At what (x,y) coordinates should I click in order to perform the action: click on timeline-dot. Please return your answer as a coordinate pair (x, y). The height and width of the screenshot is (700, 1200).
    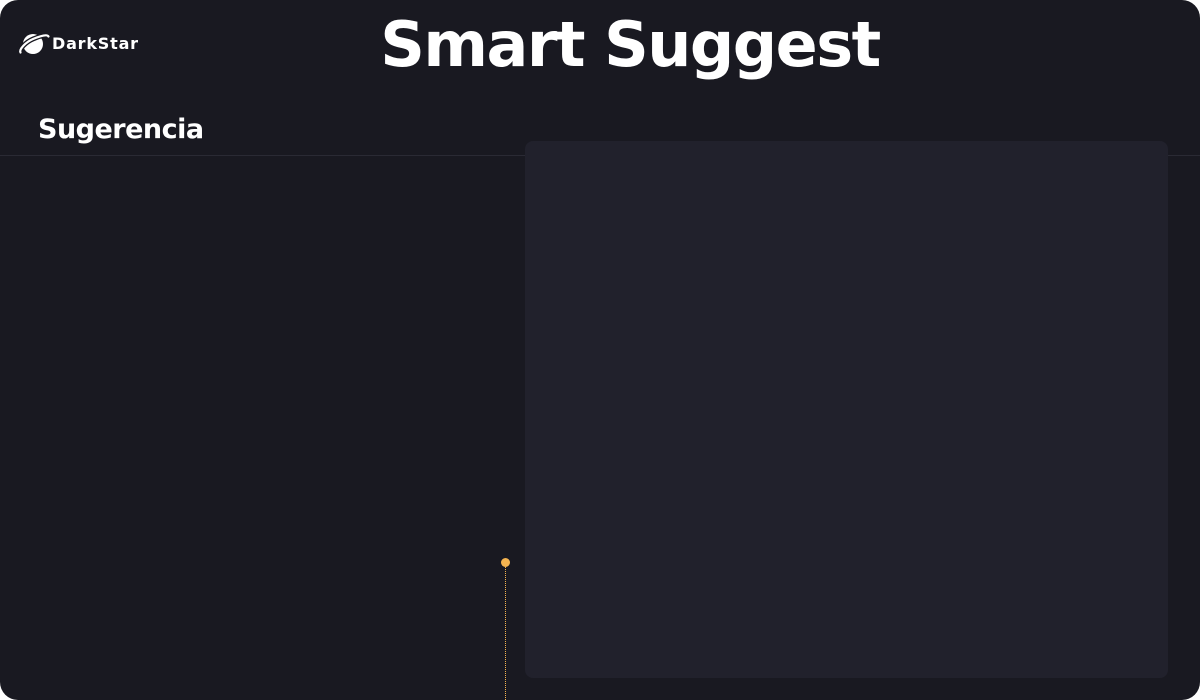
    Looking at the image, I should click on (505, 562).